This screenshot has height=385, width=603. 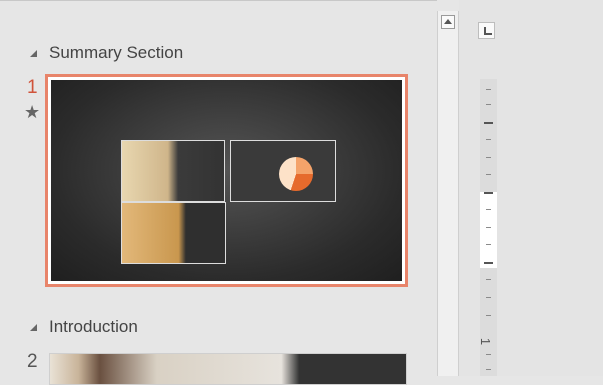 I want to click on arrow-up-icon, so click(x=448, y=22).